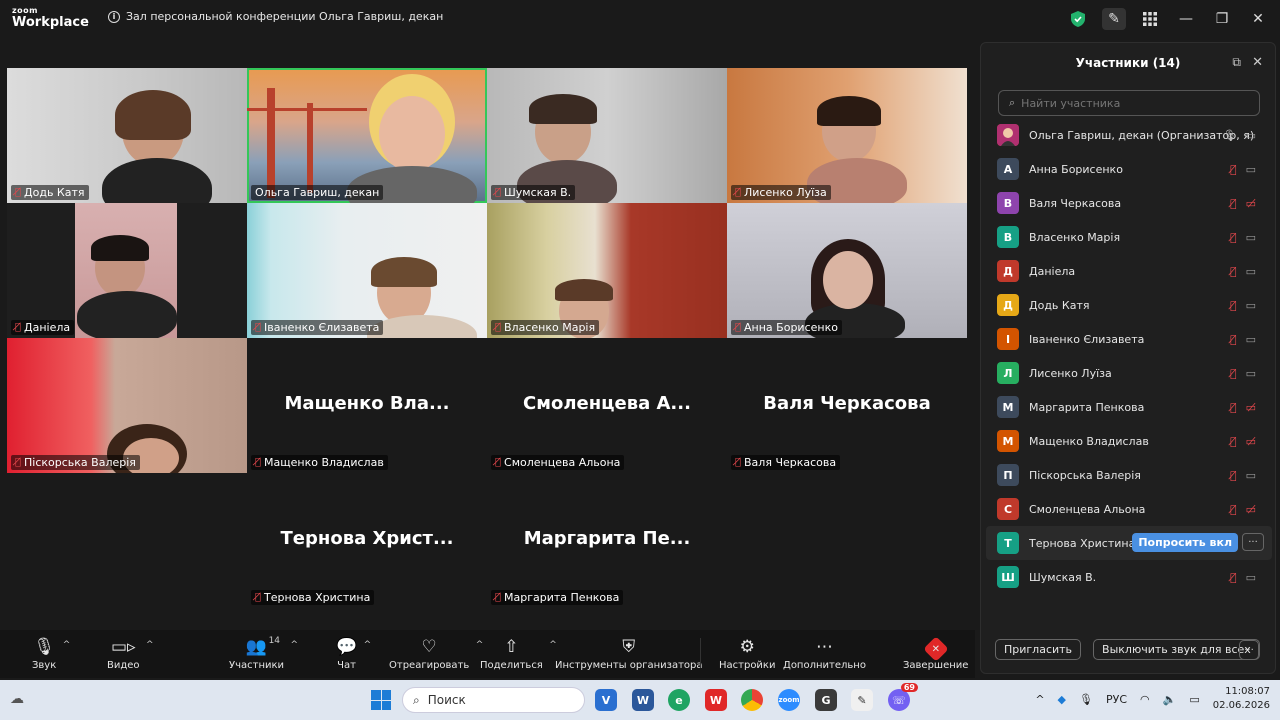 The image size is (1280, 720). What do you see at coordinates (1236, 62) in the screenshot?
I see `popout-icon: ⧉` at bounding box center [1236, 62].